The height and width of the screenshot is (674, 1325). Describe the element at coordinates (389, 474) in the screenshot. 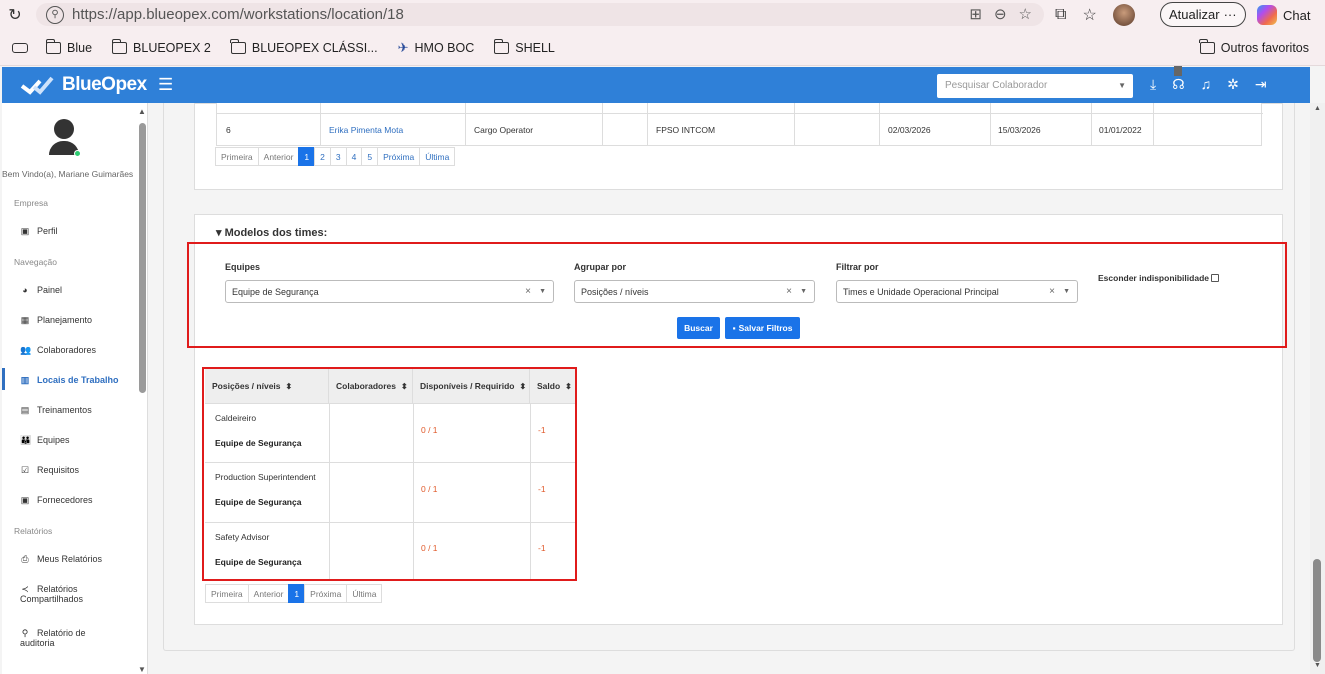

I see `results-highlight` at that location.